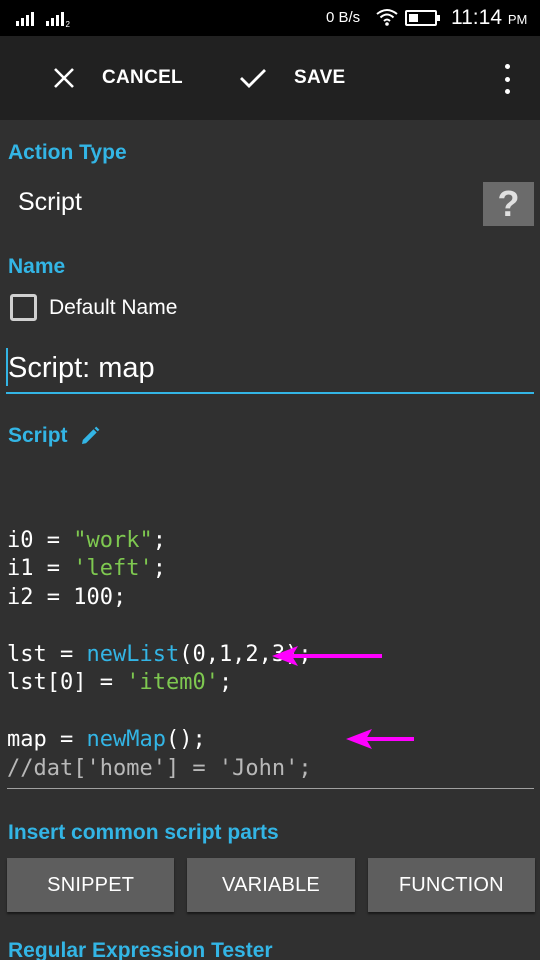  What do you see at coordinates (113, 307) in the screenshot?
I see `default-name-label: Default Name` at bounding box center [113, 307].